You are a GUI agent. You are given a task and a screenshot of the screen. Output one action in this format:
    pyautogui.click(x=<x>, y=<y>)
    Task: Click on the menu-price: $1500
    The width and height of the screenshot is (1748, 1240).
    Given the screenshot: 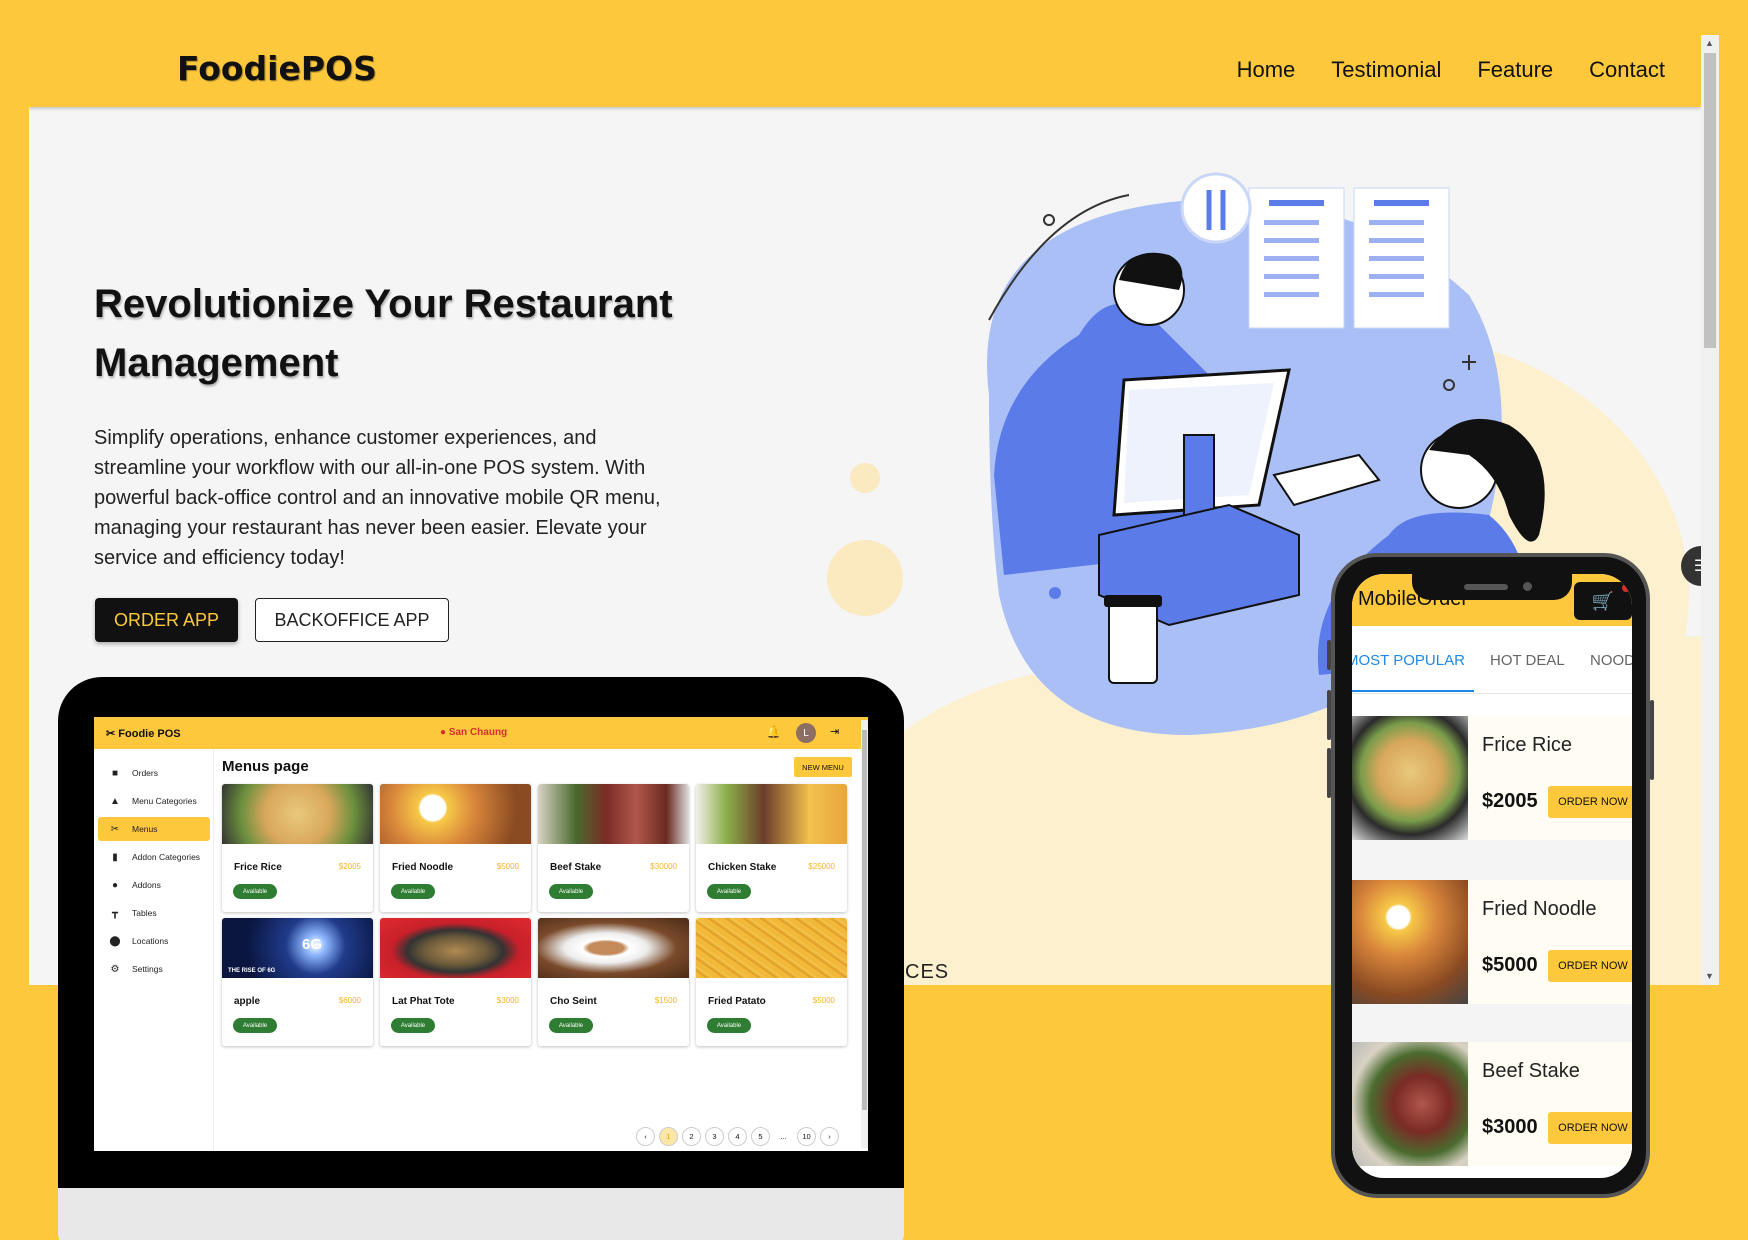 What is the action you would take?
    pyautogui.click(x=665, y=1000)
    